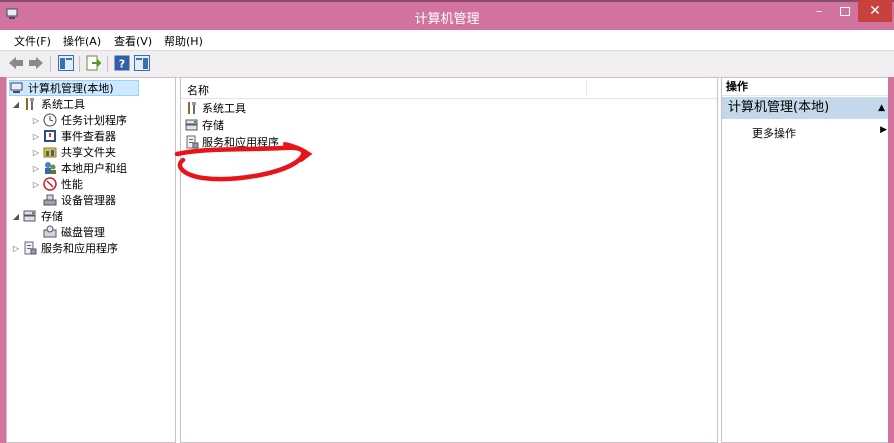 This screenshot has height=443, width=894. I want to click on title-bar: 计算机管理 – ✕, so click(447, 15).